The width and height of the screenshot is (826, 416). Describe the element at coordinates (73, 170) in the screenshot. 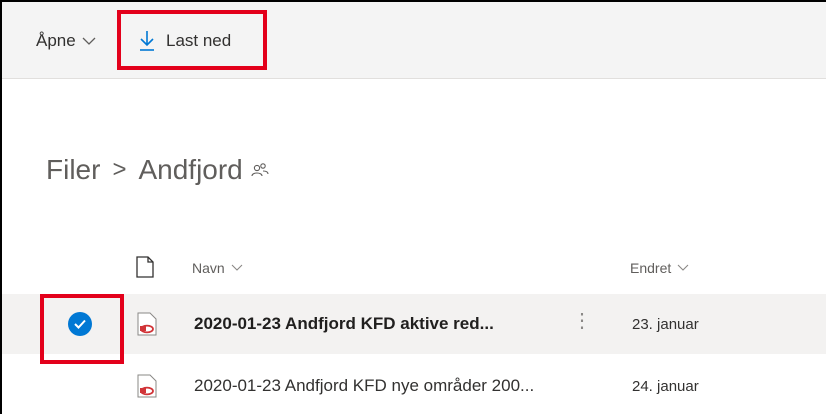

I see `breadcrumb-root: Filer` at that location.